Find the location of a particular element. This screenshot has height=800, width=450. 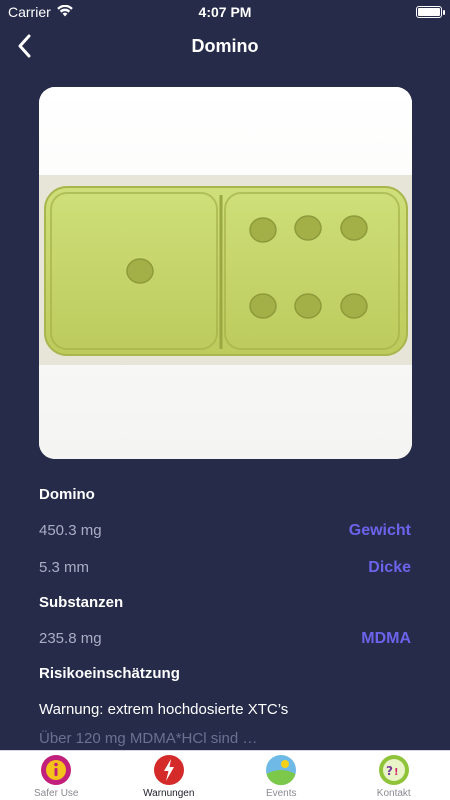

tab-warnungen: Warnungen is located at coordinates (169, 775).